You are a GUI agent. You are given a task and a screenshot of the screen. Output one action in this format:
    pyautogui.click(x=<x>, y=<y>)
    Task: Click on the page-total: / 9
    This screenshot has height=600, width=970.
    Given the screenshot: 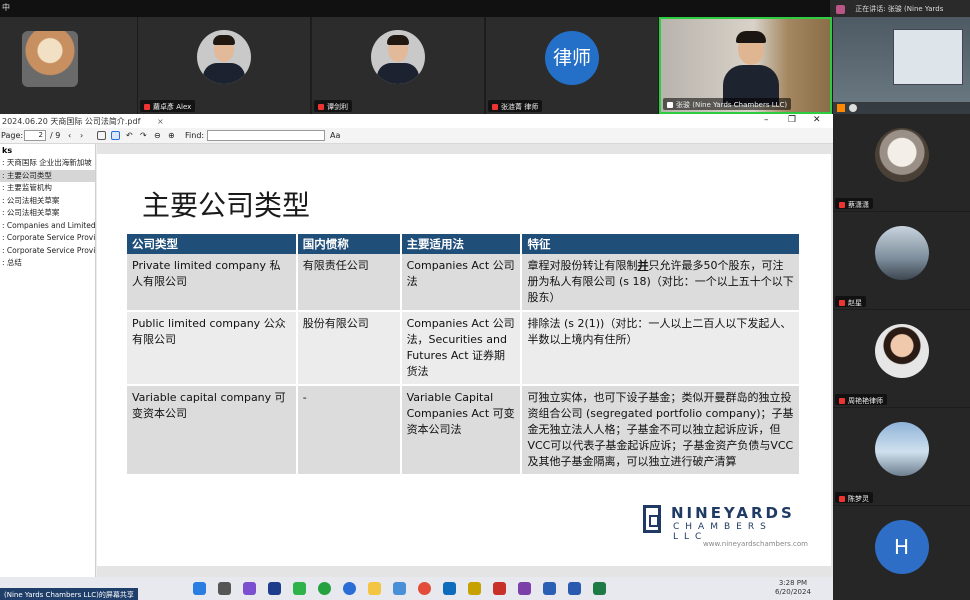 What is the action you would take?
    pyautogui.click(x=55, y=135)
    